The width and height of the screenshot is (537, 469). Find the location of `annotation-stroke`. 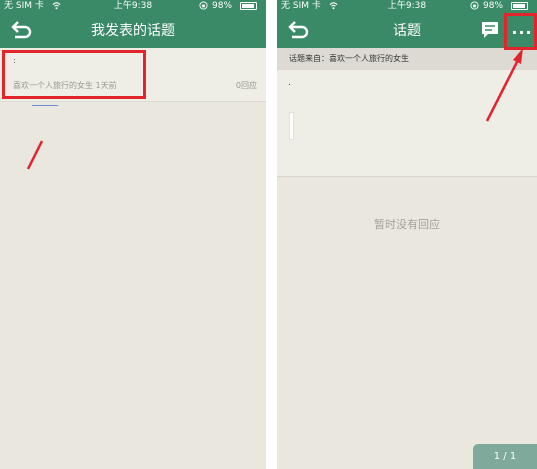

annotation-stroke is located at coordinates (35, 155).